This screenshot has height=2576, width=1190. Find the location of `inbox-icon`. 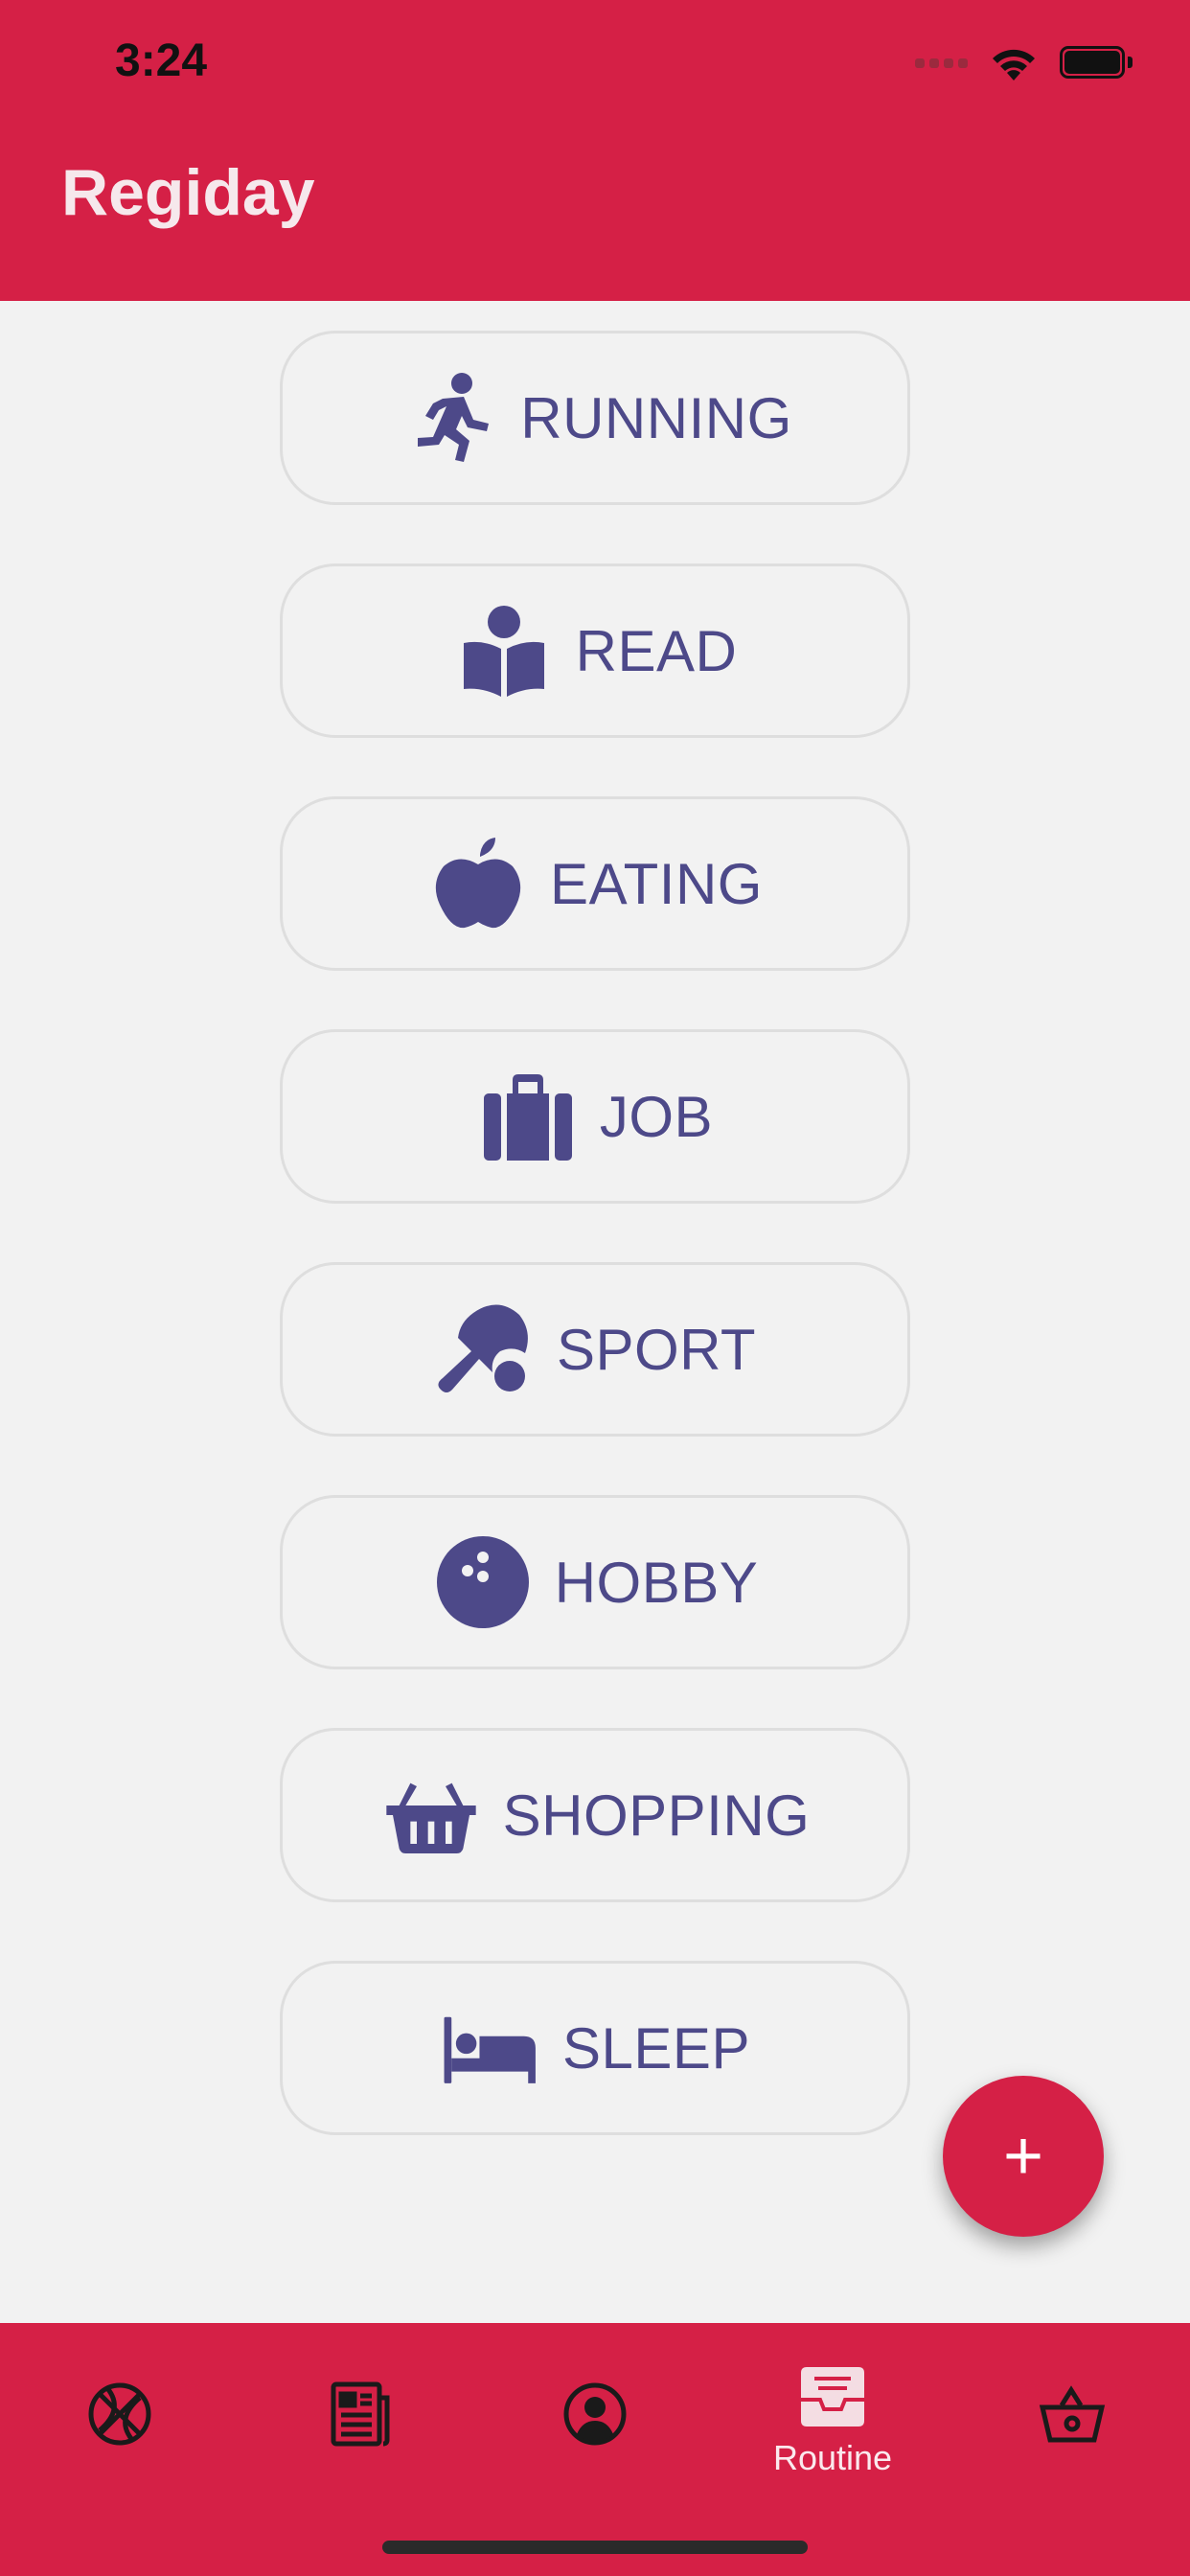

inbox-icon is located at coordinates (833, 2396).